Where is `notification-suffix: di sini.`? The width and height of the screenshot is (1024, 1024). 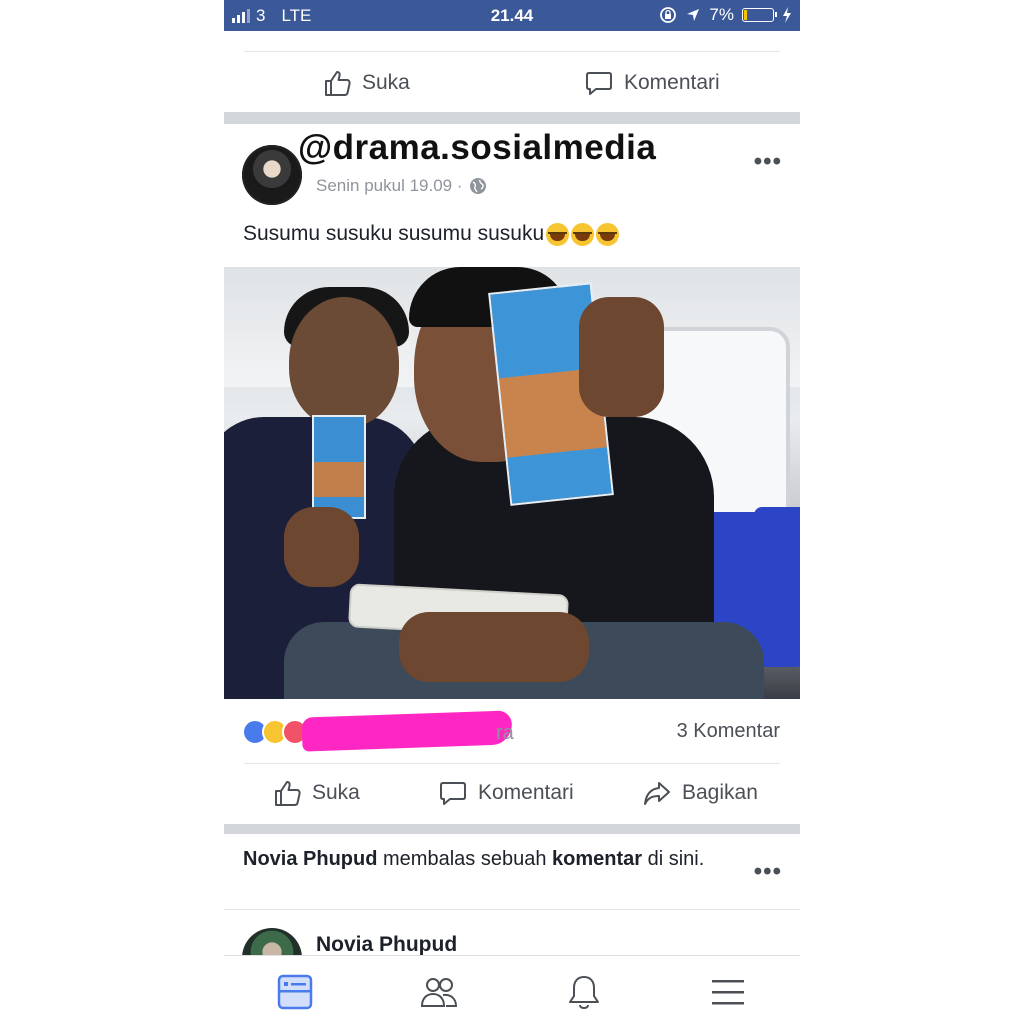 notification-suffix: di sini. is located at coordinates (673, 859).